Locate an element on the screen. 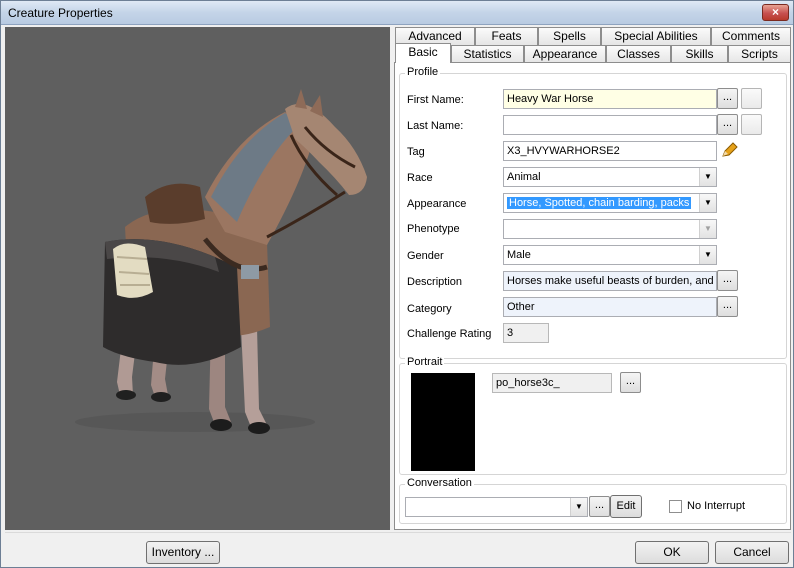 The image size is (794, 568). conversation-group-label: Conversation is located at coordinates (439, 483).